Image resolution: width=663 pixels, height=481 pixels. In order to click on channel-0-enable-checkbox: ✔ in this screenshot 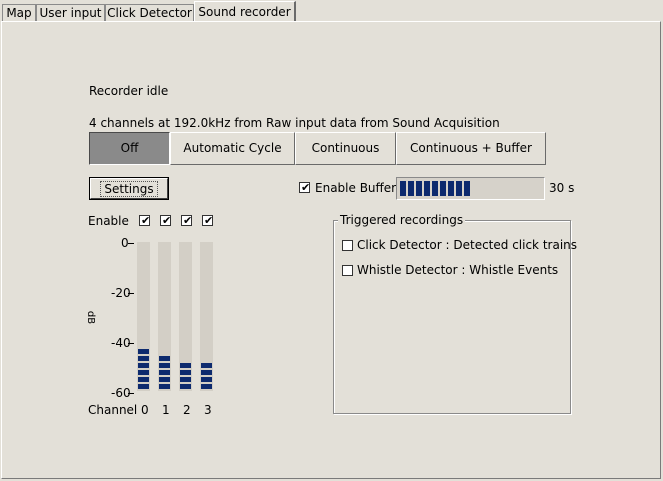, I will do `click(145, 220)`.